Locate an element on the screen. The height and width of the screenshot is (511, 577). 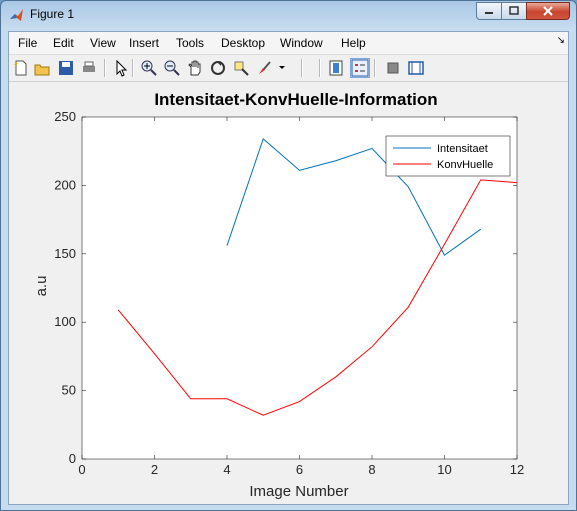
menu-edit: Edit is located at coordinates (63, 43).